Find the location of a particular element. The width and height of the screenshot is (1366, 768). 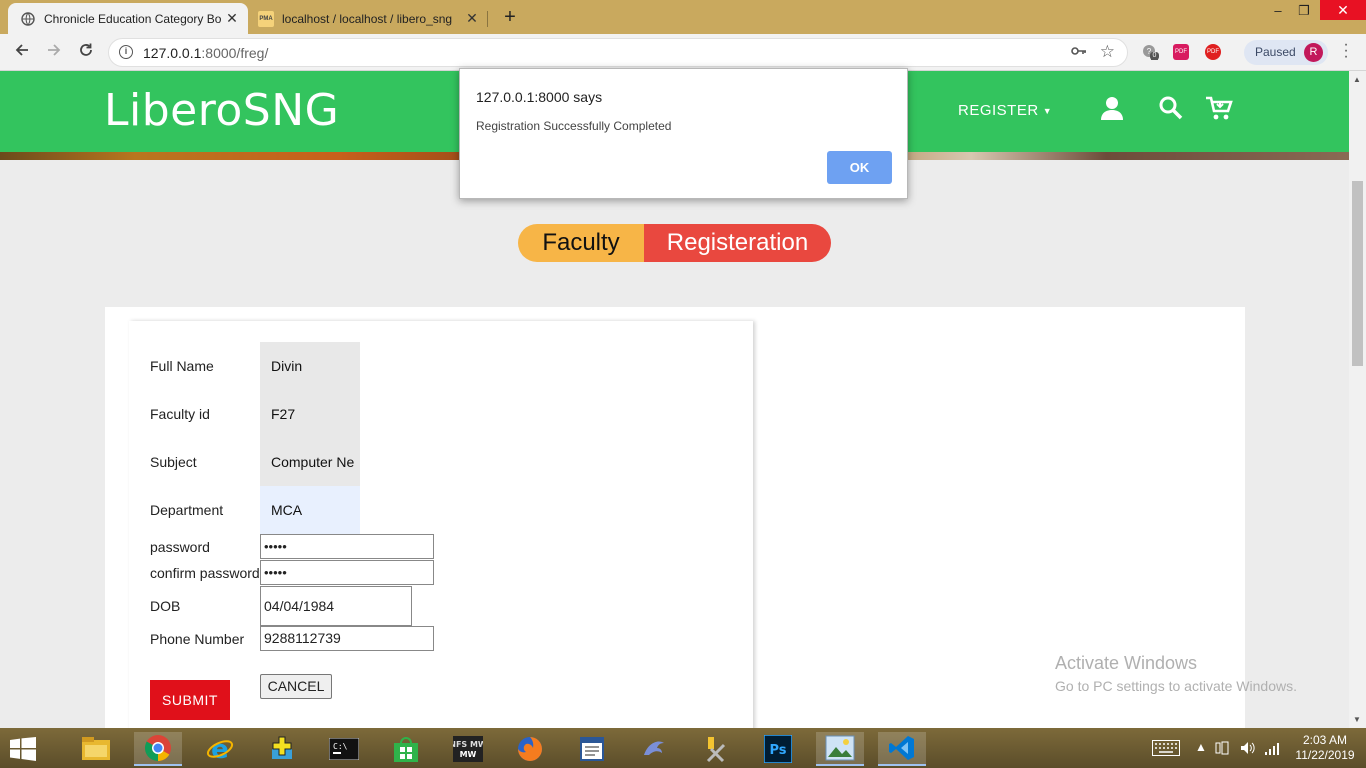

password-field: ••••• is located at coordinates (347, 546).